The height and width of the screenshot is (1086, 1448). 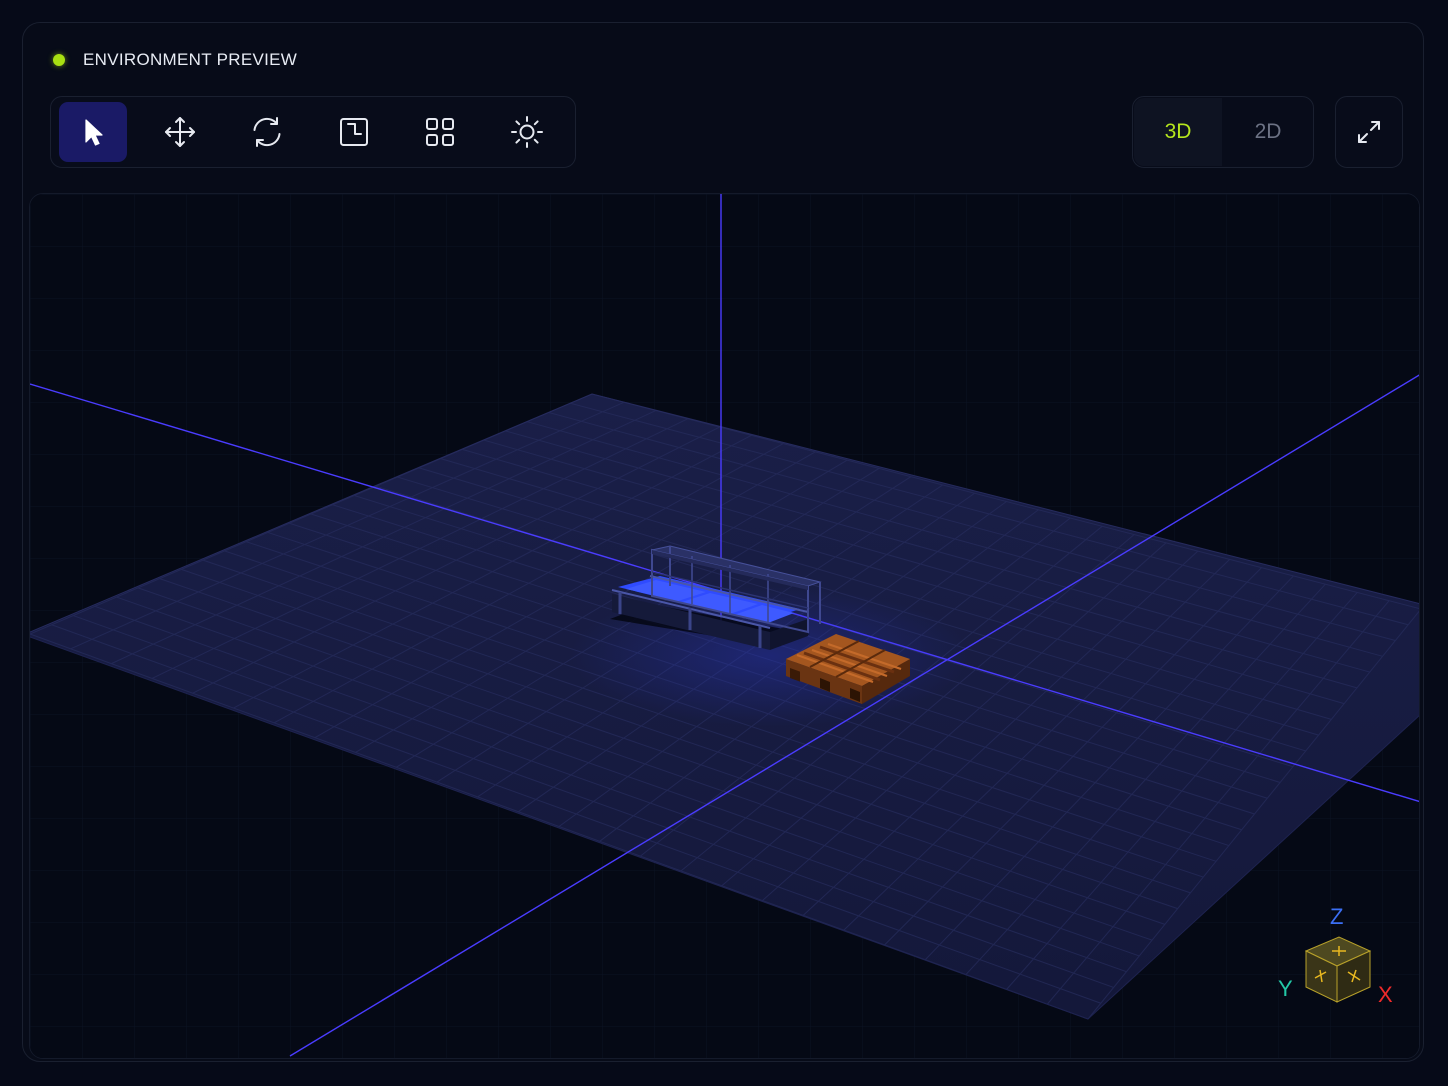 I want to click on scale-tool-button, so click(x=354, y=132).